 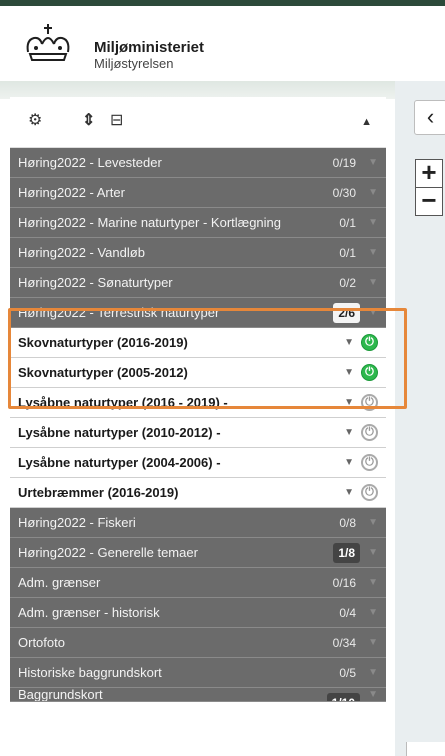 I want to click on layer-group-row: Høring2022 - Fiskeri 0/8 ▼, so click(x=198, y=523).